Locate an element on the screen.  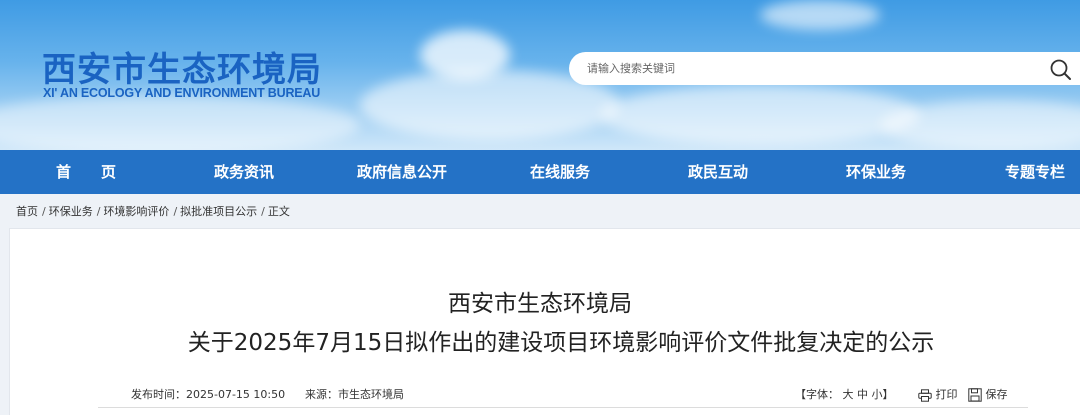
font-large-button: 大 is located at coordinates (848, 394).